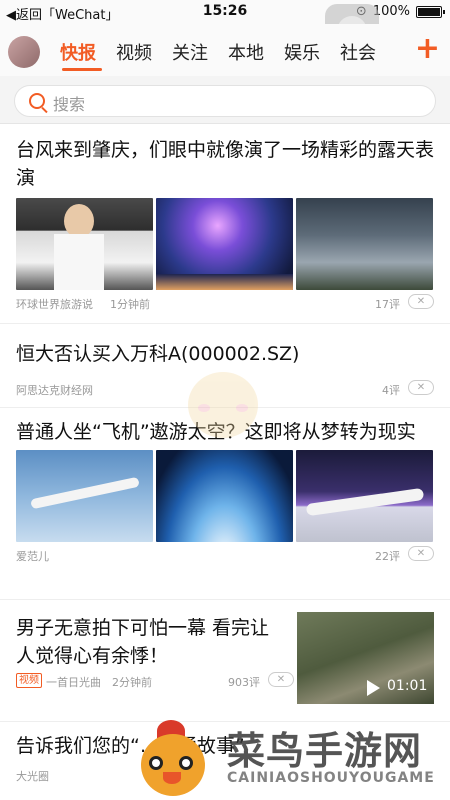 The height and width of the screenshot is (800, 450). I want to click on comment-count: 22评, so click(387, 556).